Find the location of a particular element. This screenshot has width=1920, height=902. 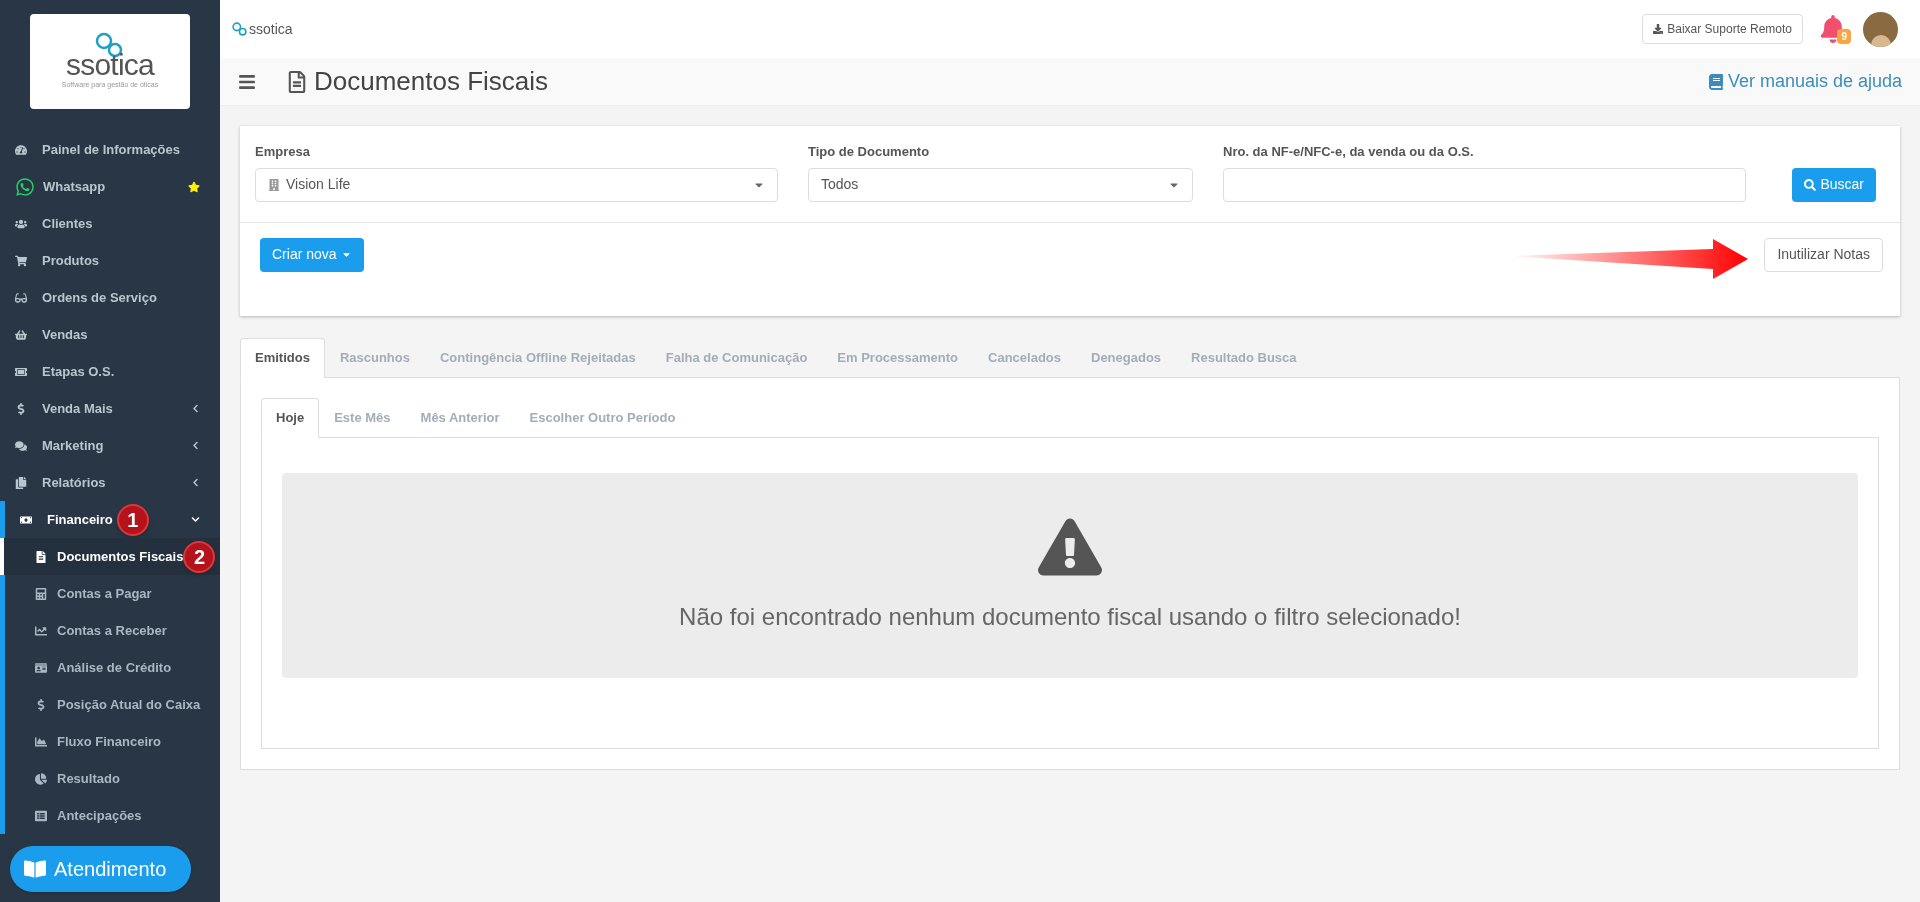

step-marker: 2 is located at coordinates (199, 556).